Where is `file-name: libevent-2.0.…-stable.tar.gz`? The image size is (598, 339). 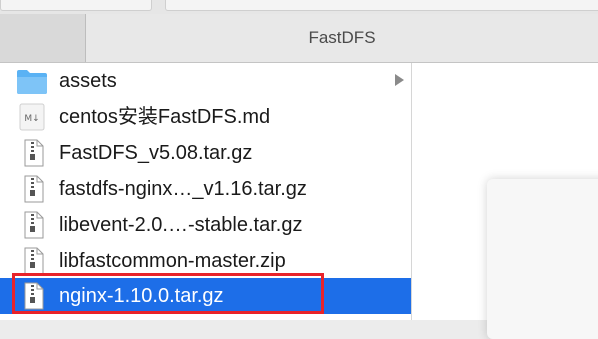
file-name: libevent-2.0.…-stable.tar.gz is located at coordinates (181, 225).